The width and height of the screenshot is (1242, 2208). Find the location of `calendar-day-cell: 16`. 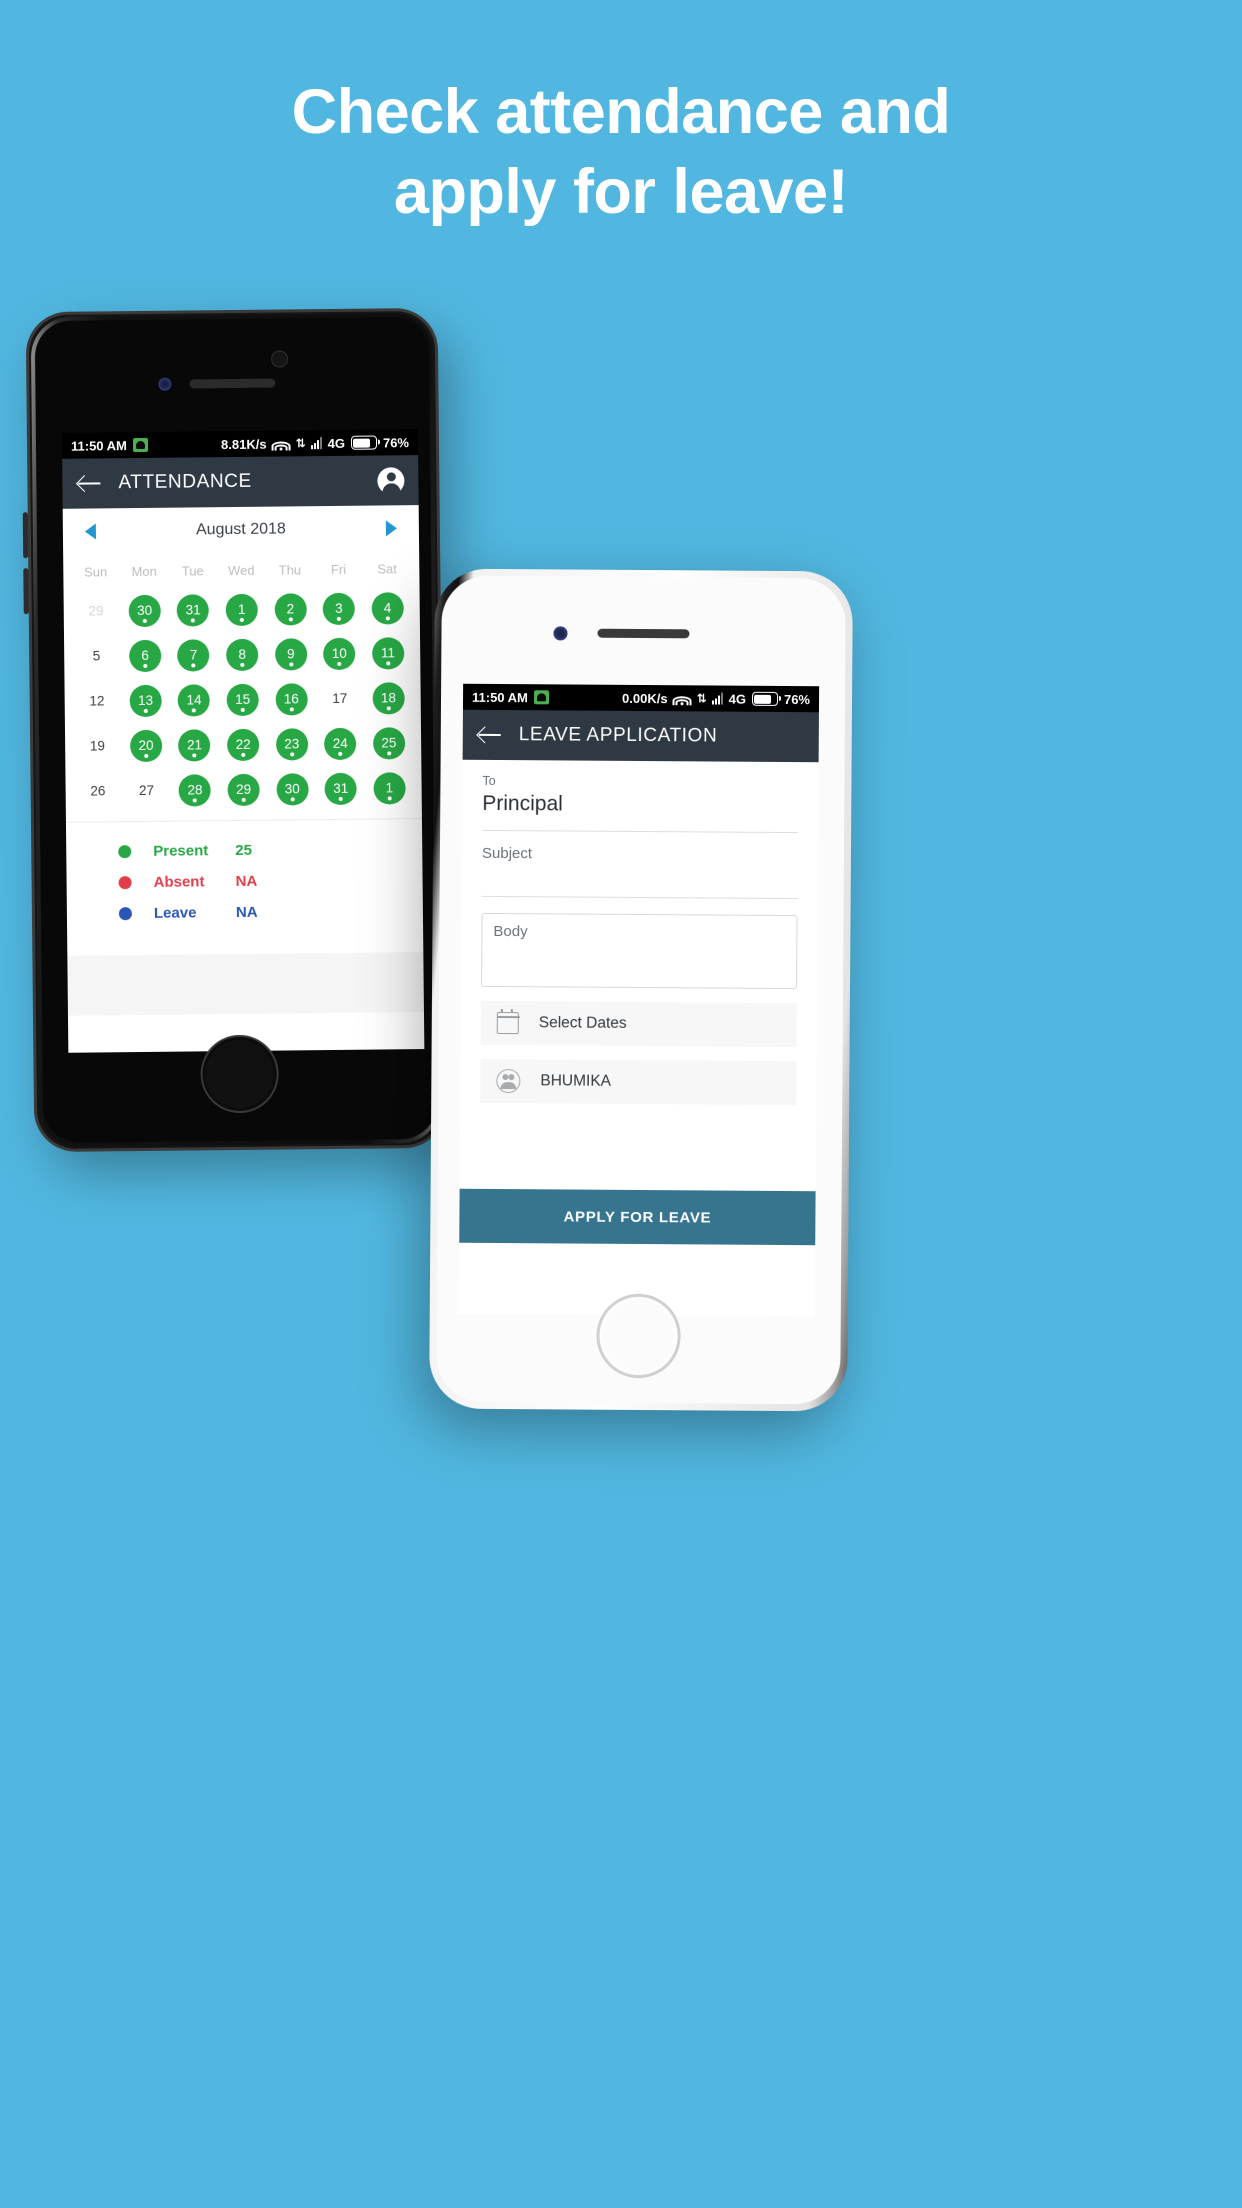

calendar-day-cell: 16 is located at coordinates (291, 699).